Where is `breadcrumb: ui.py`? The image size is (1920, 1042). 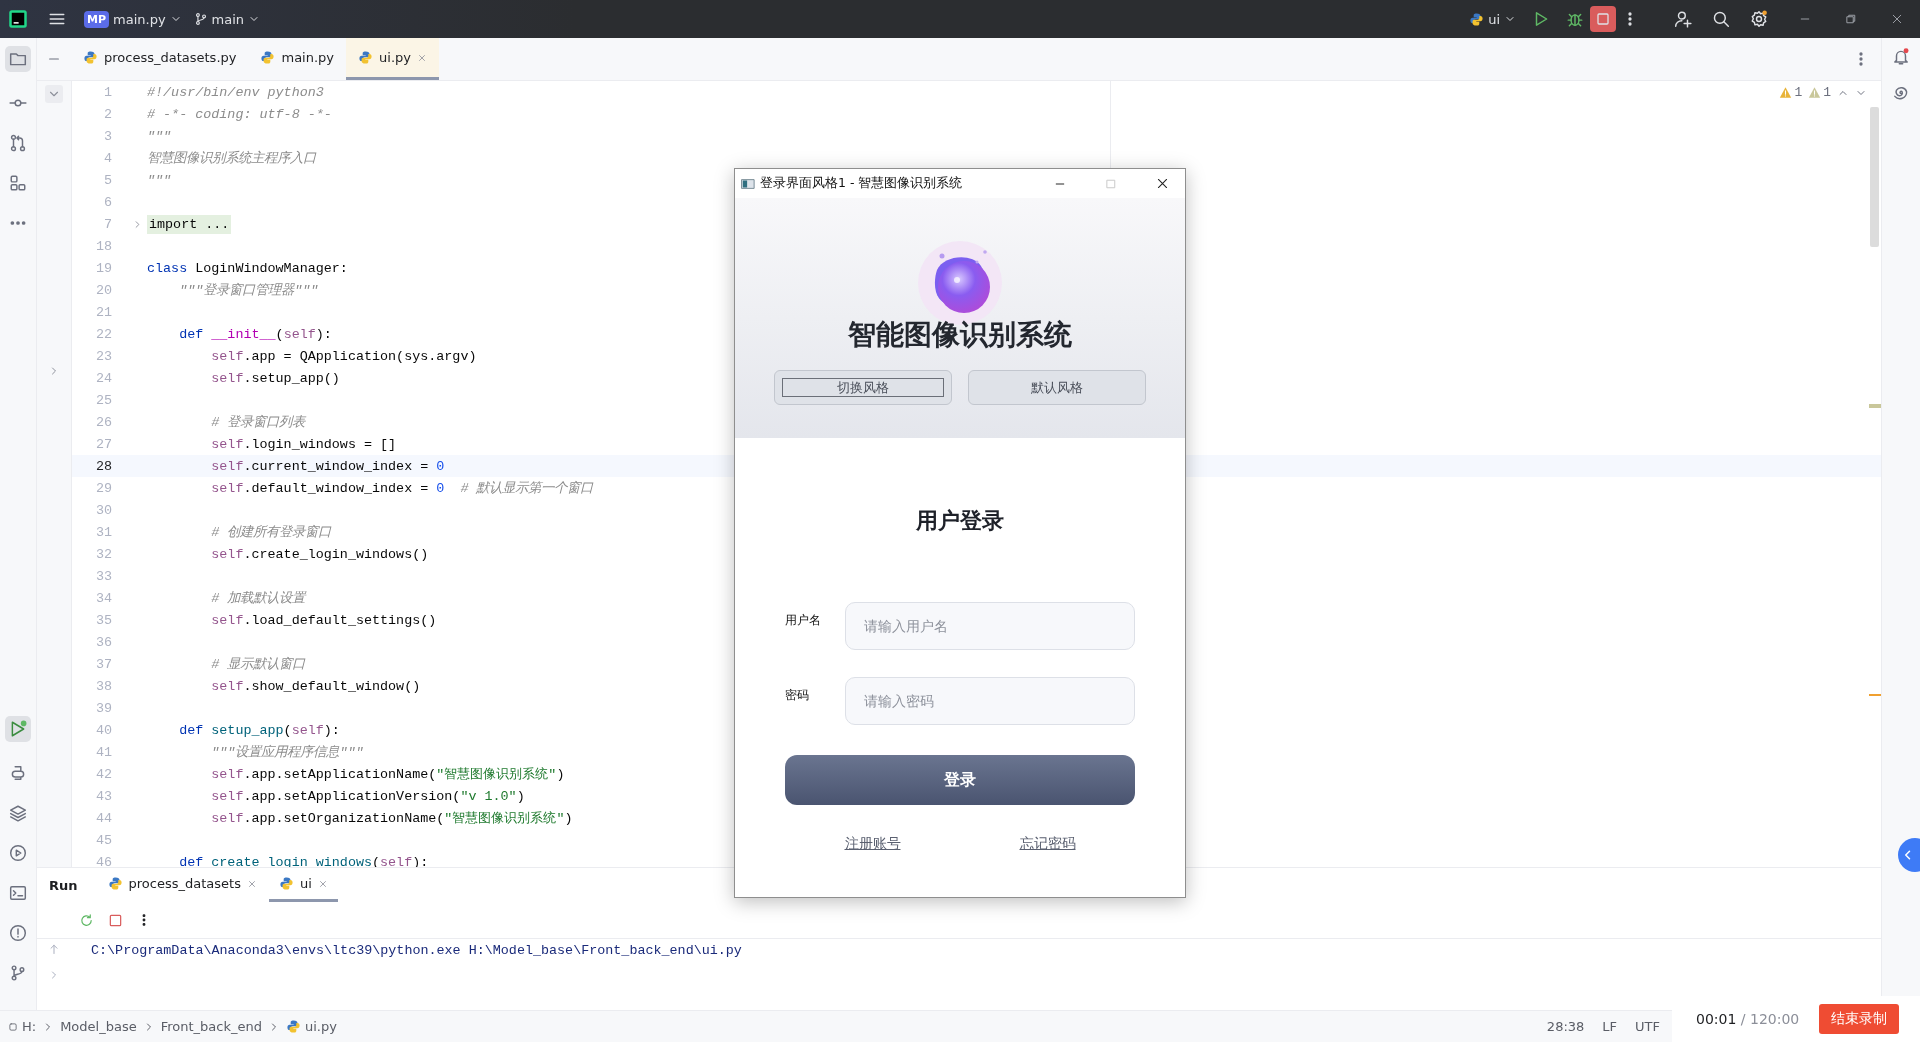 breadcrumb: ui.py is located at coordinates (311, 1026).